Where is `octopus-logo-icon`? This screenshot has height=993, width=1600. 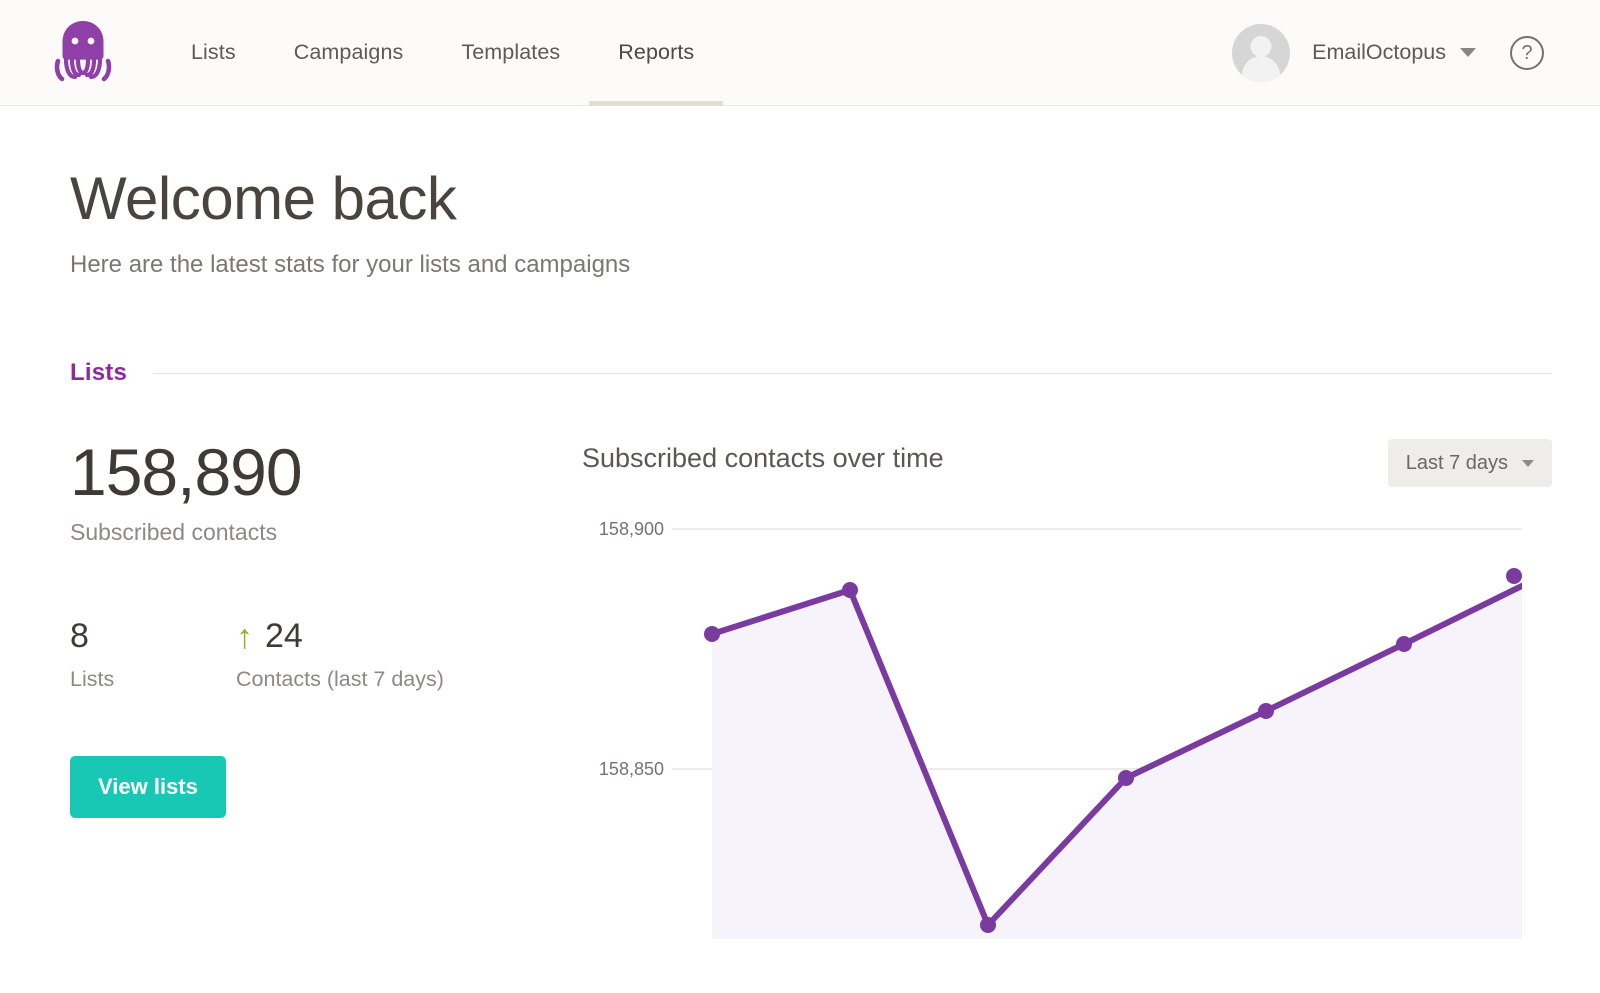
octopus-logo-icon is located at coordinates (83, 53).